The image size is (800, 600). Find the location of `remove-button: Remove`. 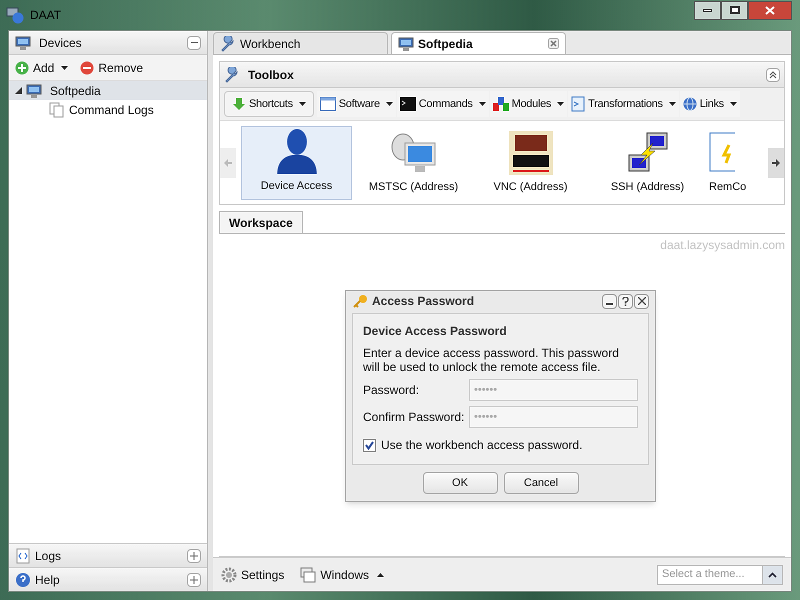

remove-button: Remove is located at coordinates (112, 67).